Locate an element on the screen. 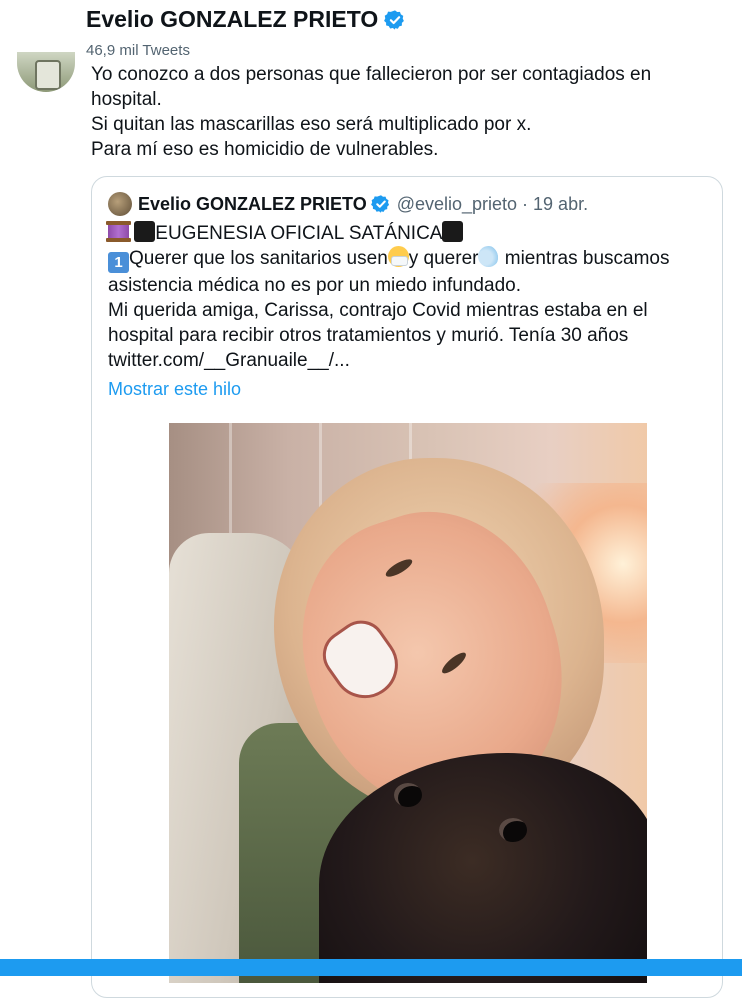 This screenshot has width=742, height=998. tweet-line: hospital. is located at coordinates (126, 99).